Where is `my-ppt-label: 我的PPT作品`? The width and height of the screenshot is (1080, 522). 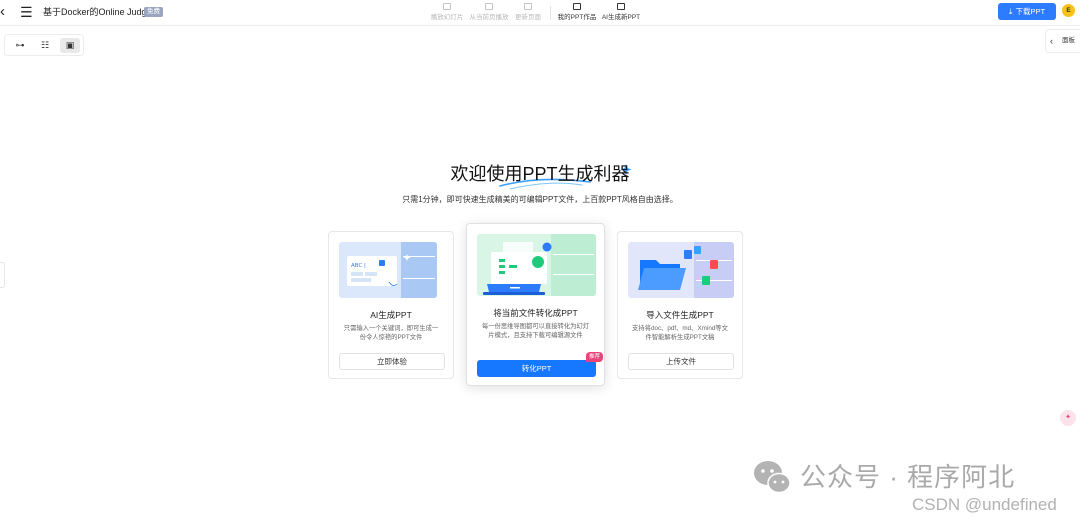 my-ppt-label: 我的PPT作品 is located at coordinates (577, 17).